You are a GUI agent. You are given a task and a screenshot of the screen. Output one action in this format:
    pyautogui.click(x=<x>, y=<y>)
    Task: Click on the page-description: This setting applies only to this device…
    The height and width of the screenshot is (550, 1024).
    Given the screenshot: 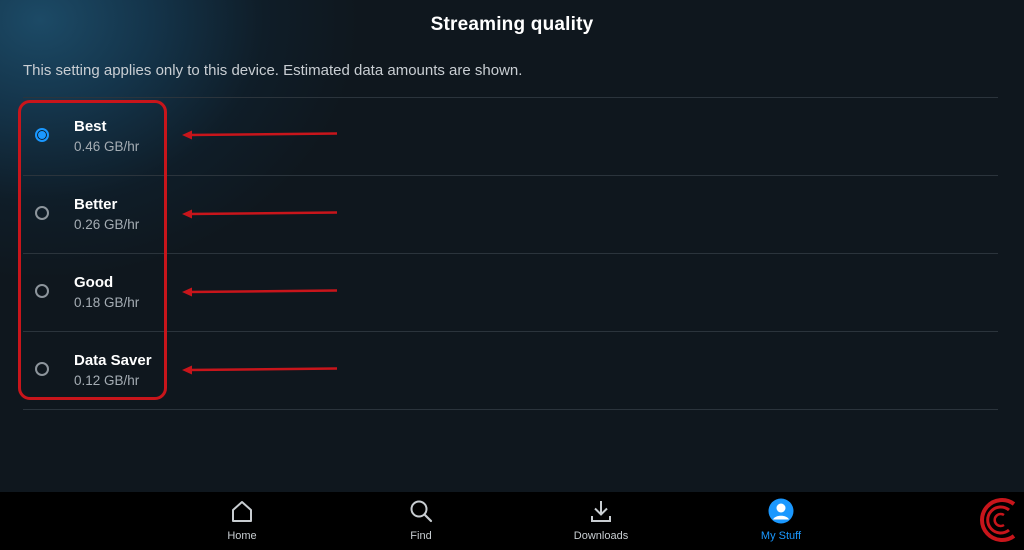 What is the action you would take?
    pyautogui.click(x=273, y=70)
    